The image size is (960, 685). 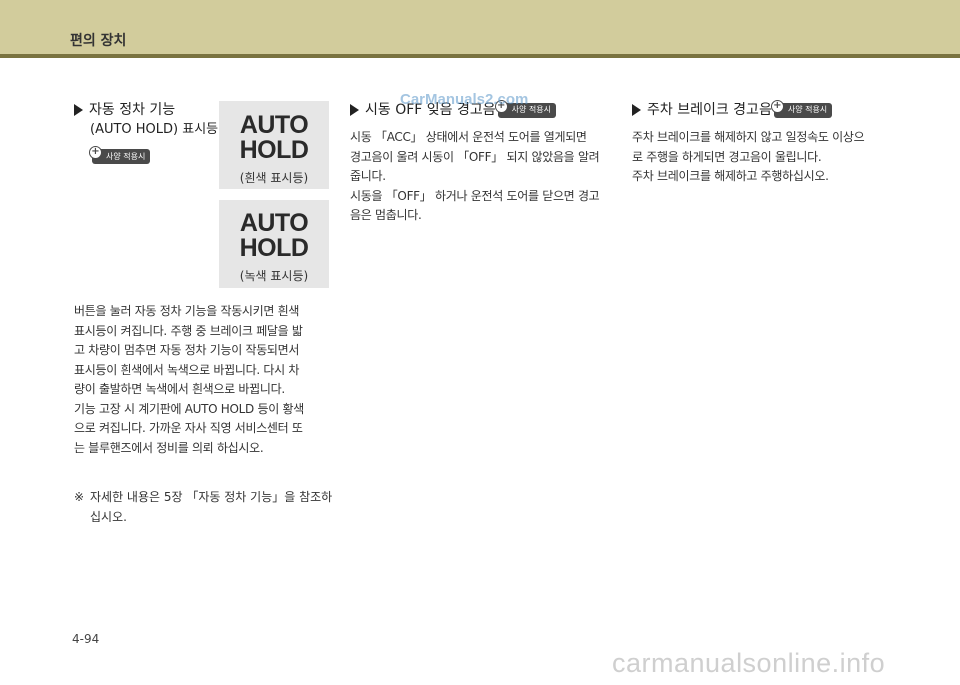 I want to click on section-title: 편의 장치, so click(x=98, y=41).